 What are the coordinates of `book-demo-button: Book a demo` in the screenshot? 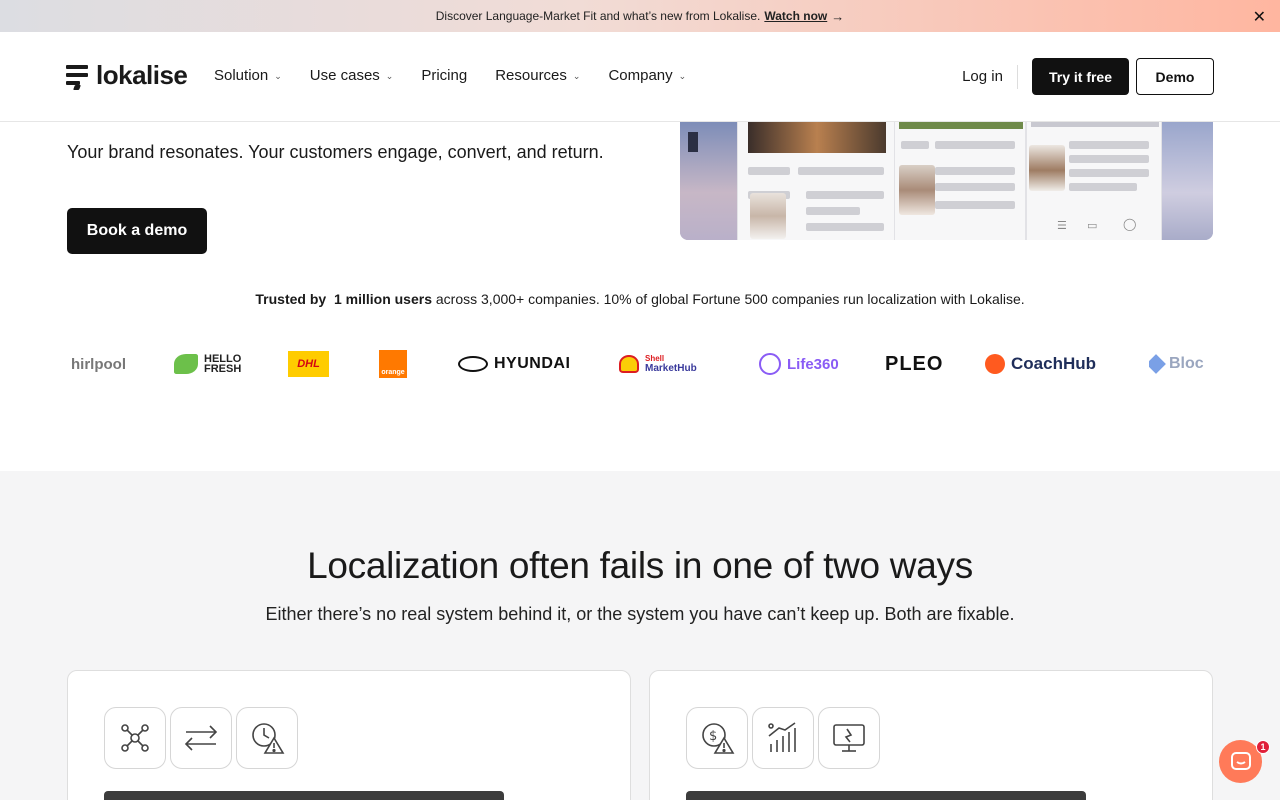 It's located at (137, 231).